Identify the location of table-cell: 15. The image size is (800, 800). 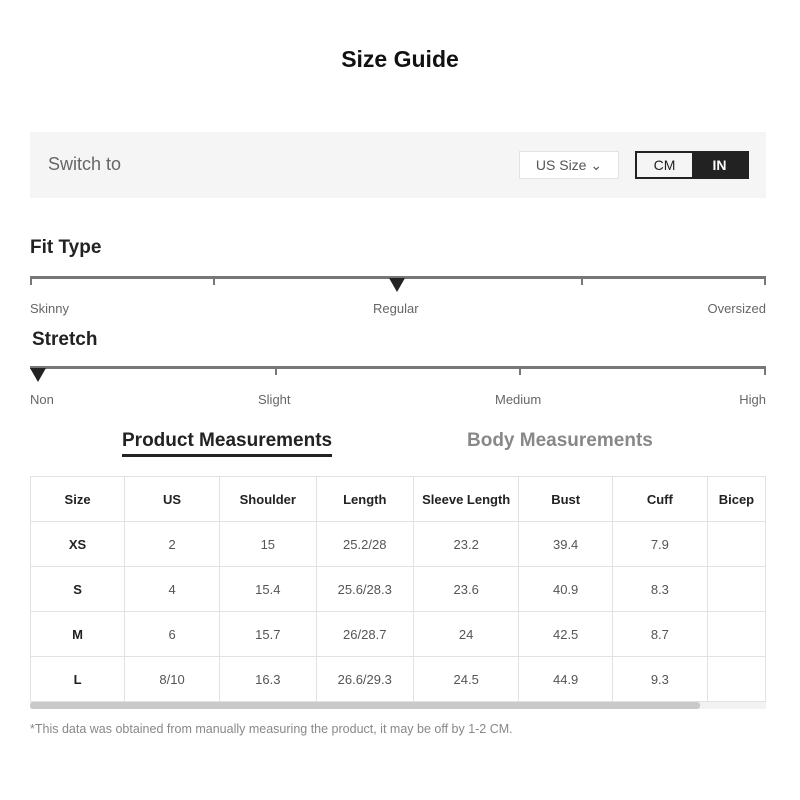
(268, 544).